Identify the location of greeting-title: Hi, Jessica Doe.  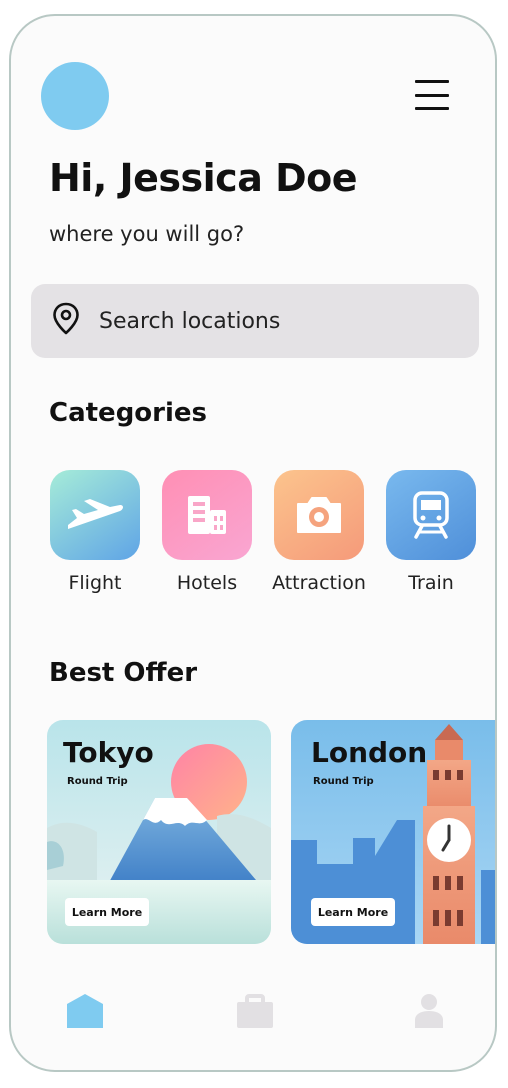
(203, 178).